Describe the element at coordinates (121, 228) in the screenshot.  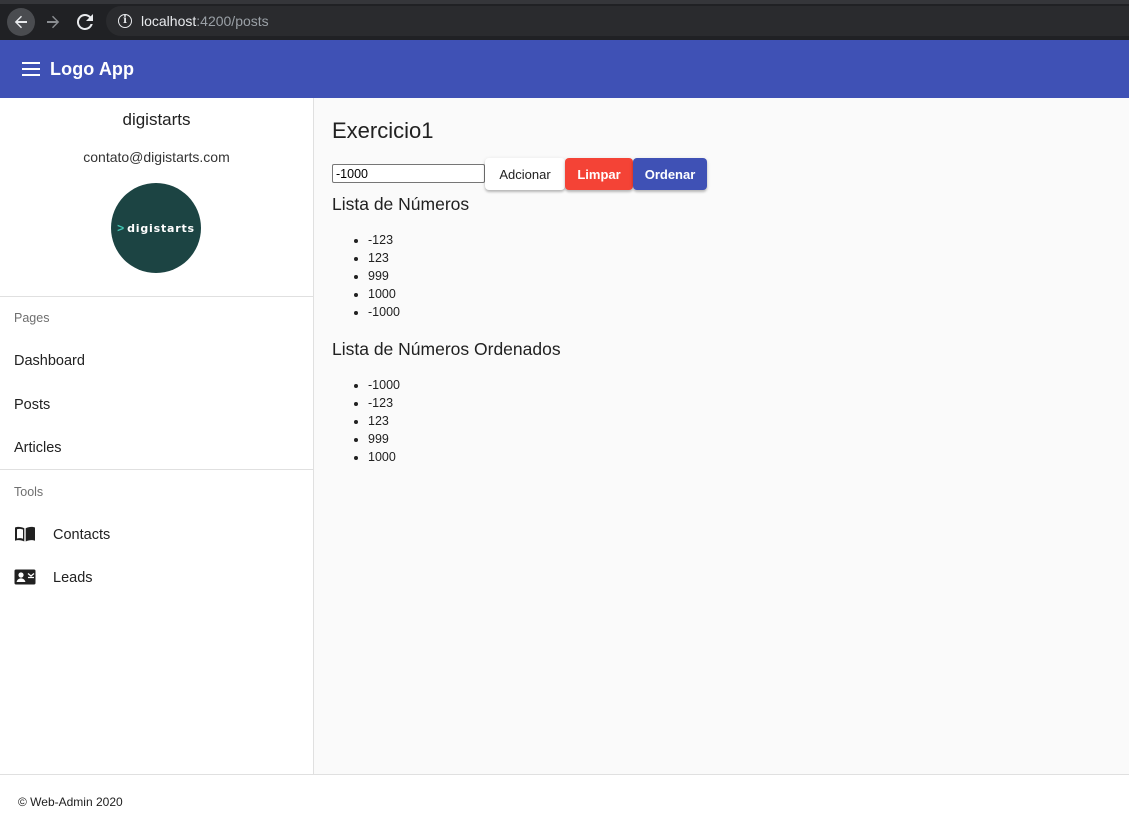
I see `chevron-right-icon: >` at that location.